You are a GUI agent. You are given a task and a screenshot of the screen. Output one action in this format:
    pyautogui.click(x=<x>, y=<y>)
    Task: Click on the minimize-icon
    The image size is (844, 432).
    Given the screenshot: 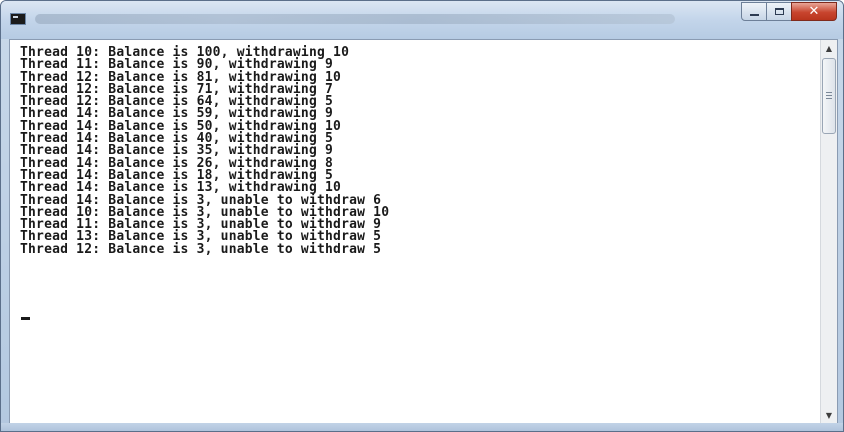 What is the action you would take?
    pyautogui.click(x=754, y=14)
    